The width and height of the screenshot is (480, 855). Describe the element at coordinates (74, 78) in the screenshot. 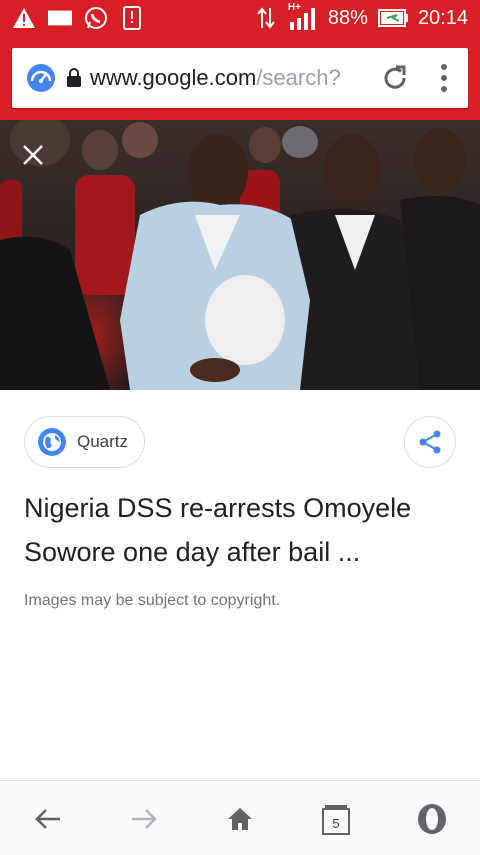

I see `lock-icon` at that location.